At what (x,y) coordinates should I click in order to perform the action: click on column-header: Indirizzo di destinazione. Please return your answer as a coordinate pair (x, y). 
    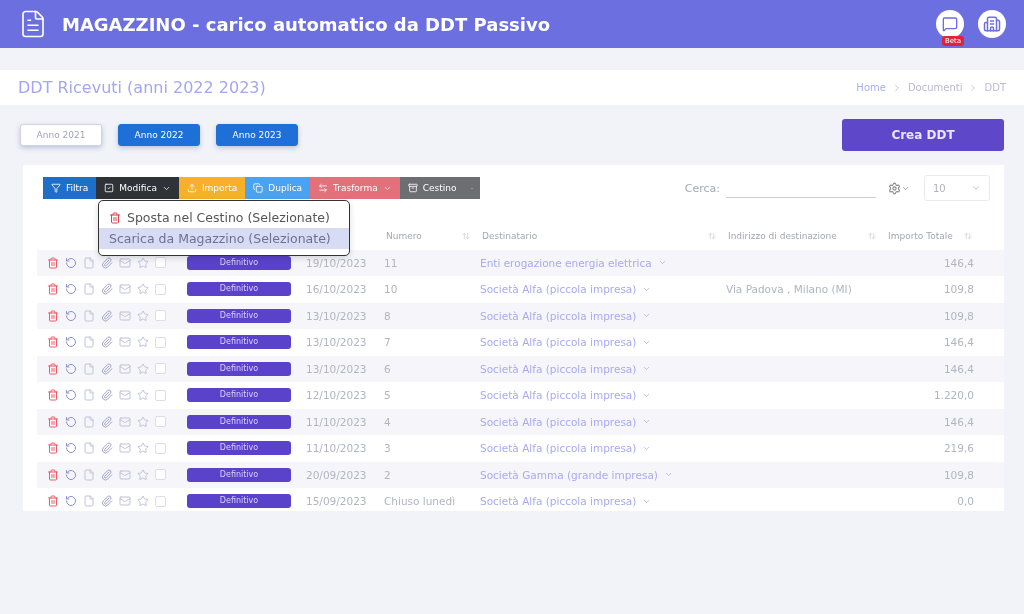
    Looking at the image, I should click on (802, 236).